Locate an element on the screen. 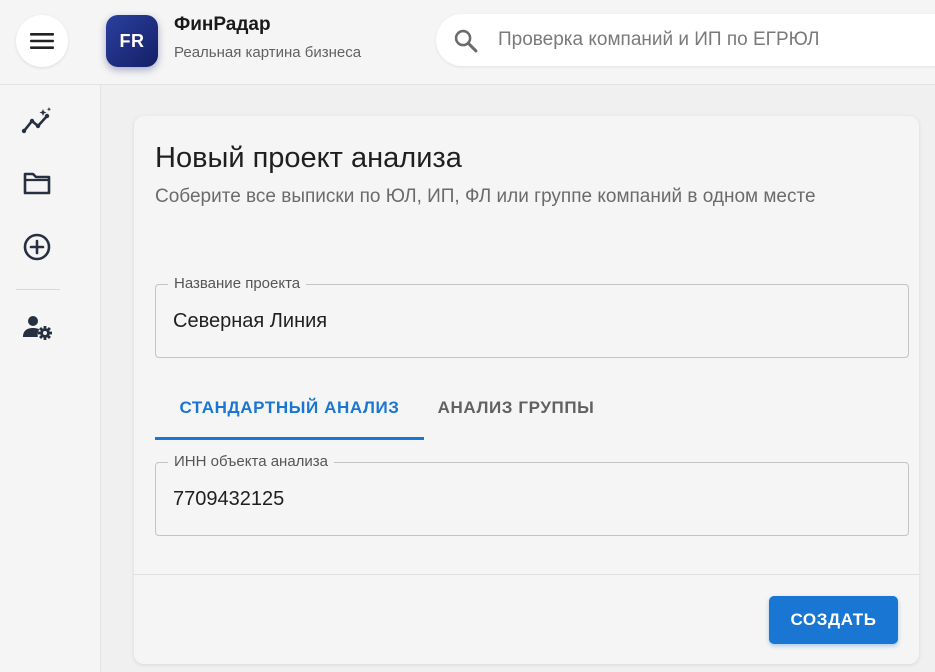 The width and height of the screenshot is (935, 672). sidebar-item-projects is located at coordinates (37, 183).